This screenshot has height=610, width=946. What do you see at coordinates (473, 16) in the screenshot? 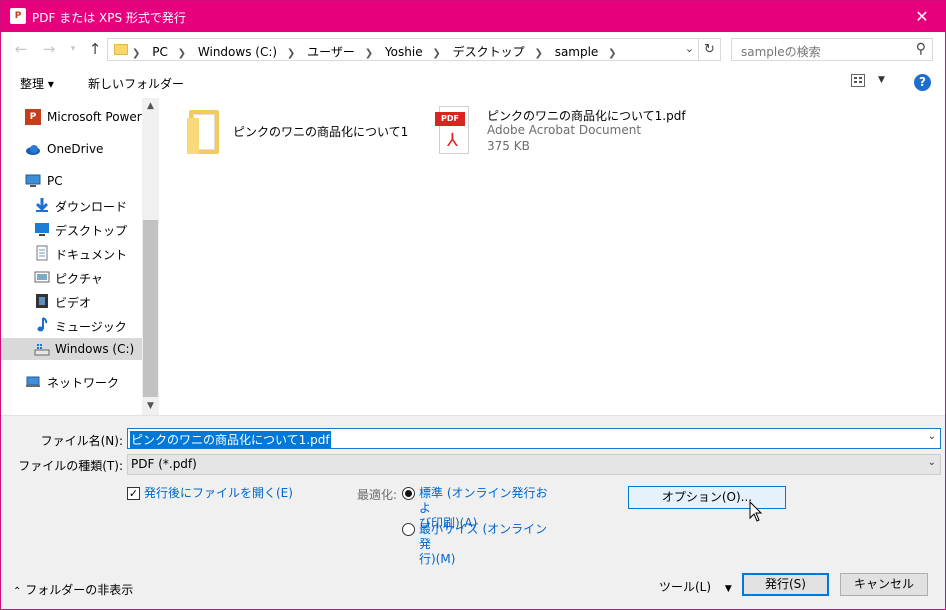
I see `title-bar: P PDF または XPS 形式で発行 ✕` at bounding box center [473, 16].